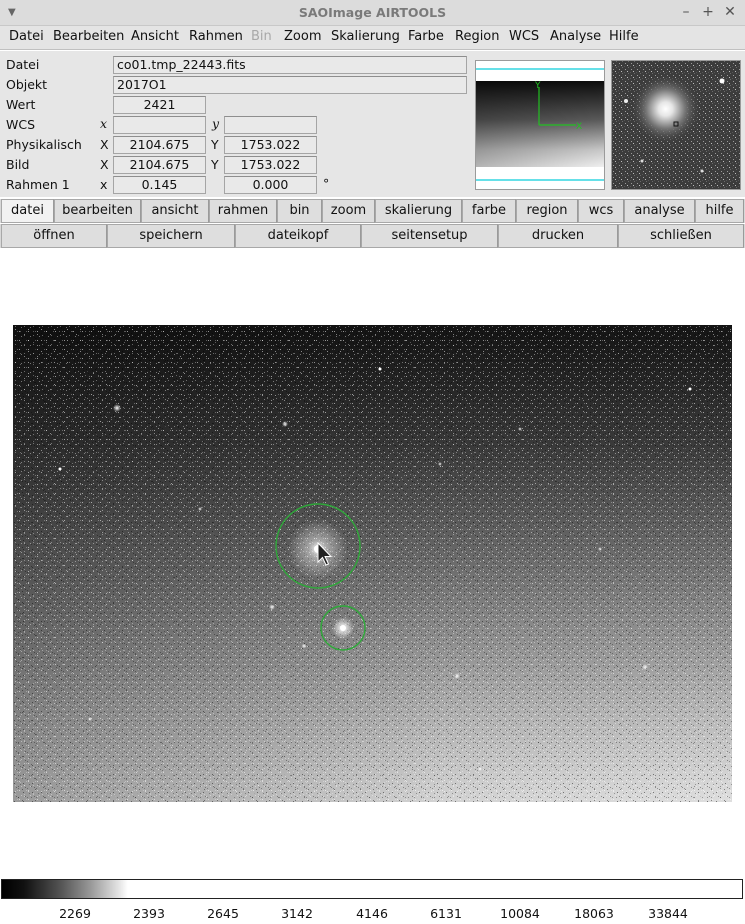  Describe the element at coordinates (159, 105) in the screenshot. I see `value-field: 2421` at that location.